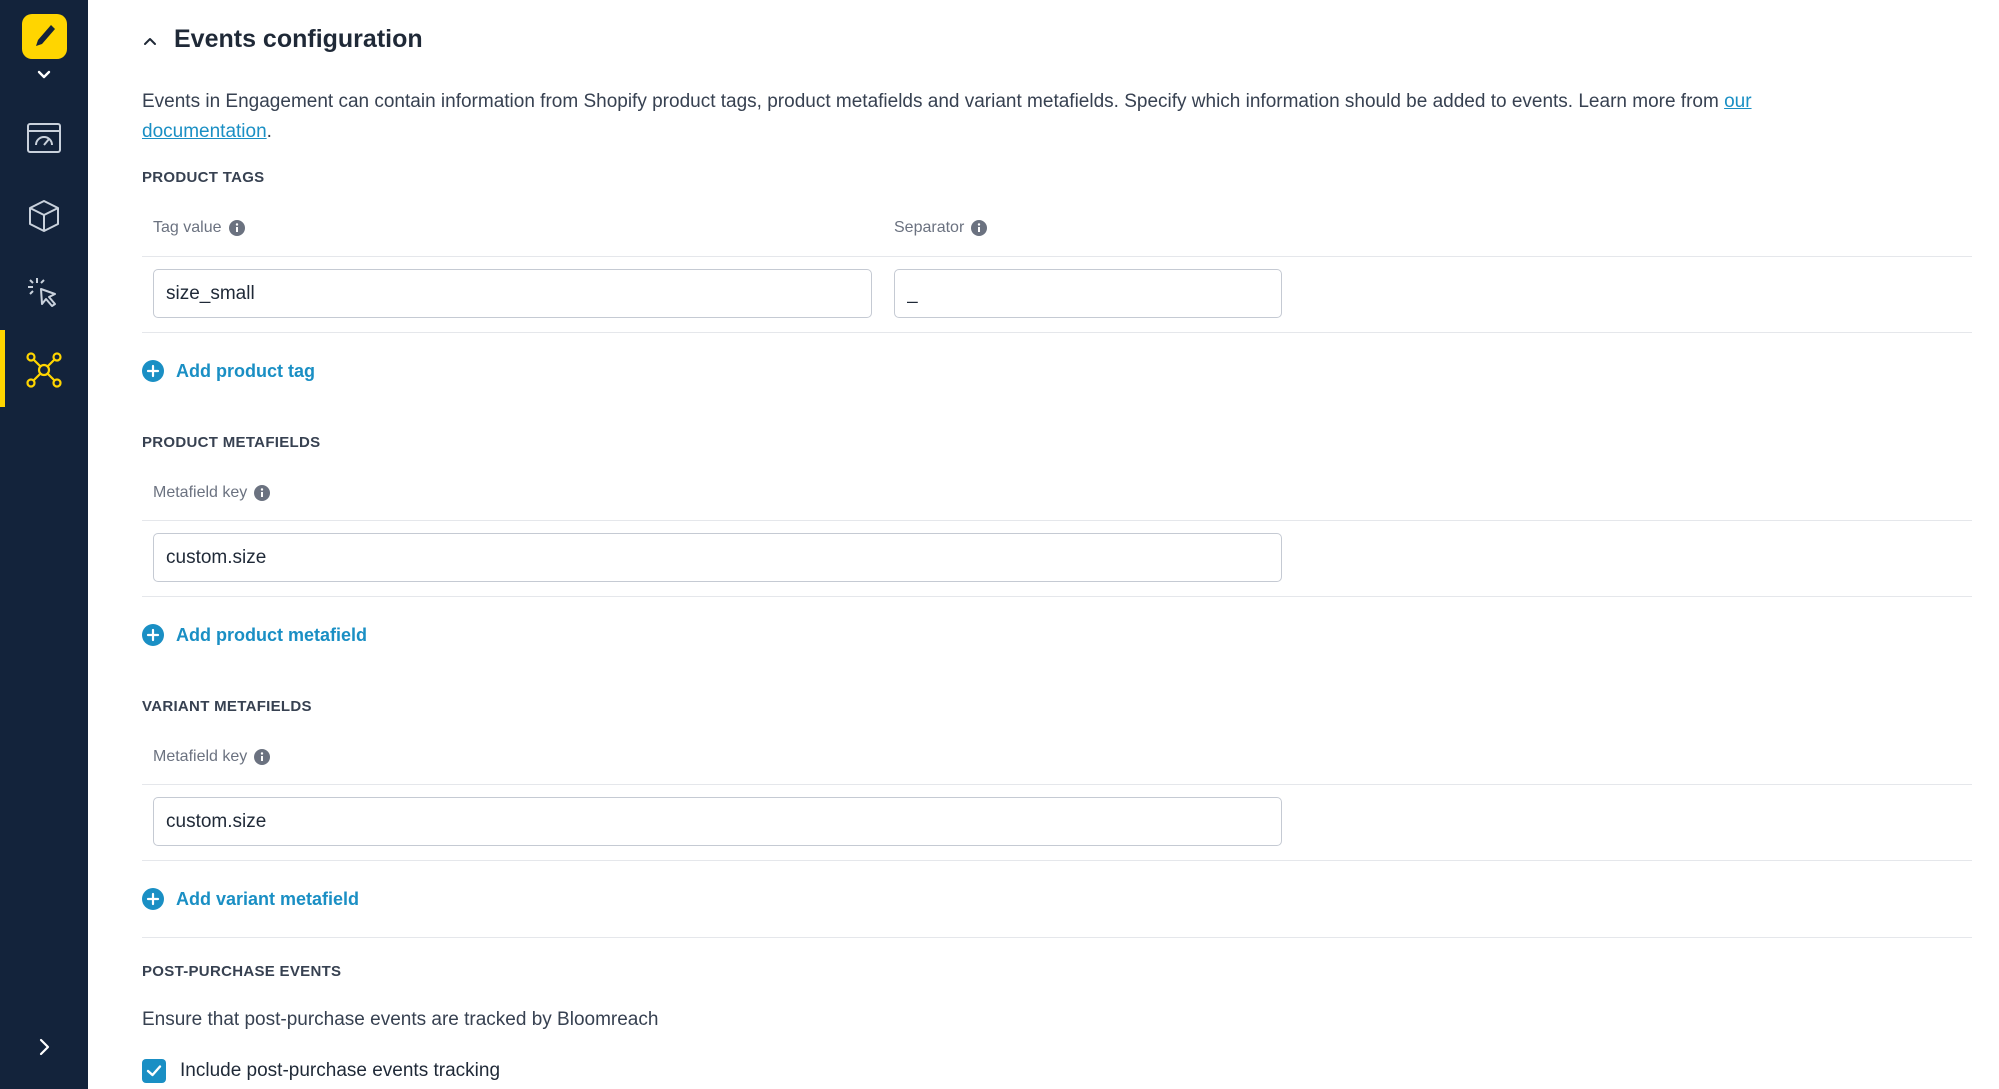  I want to click on post-purchase-checkbox, so click(154, 1071).